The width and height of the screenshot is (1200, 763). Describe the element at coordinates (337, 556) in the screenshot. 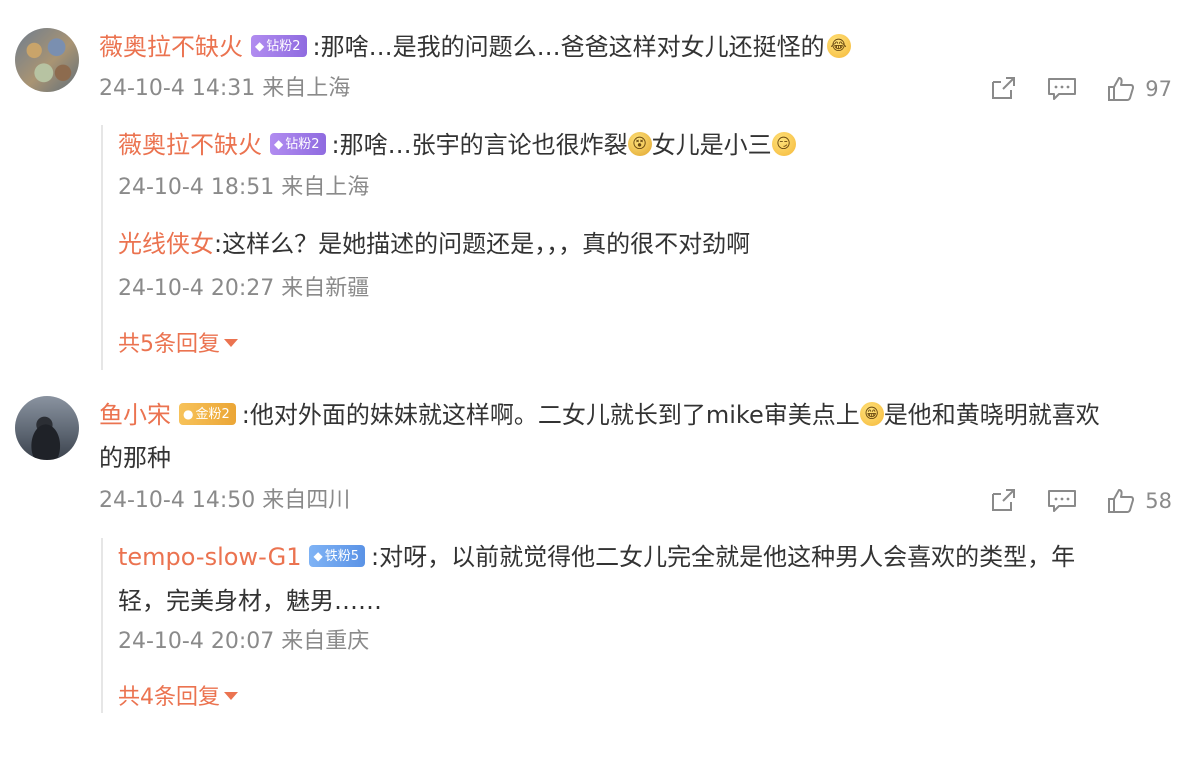

I see `fan-badge: ◆ 铁粉5` at that location.